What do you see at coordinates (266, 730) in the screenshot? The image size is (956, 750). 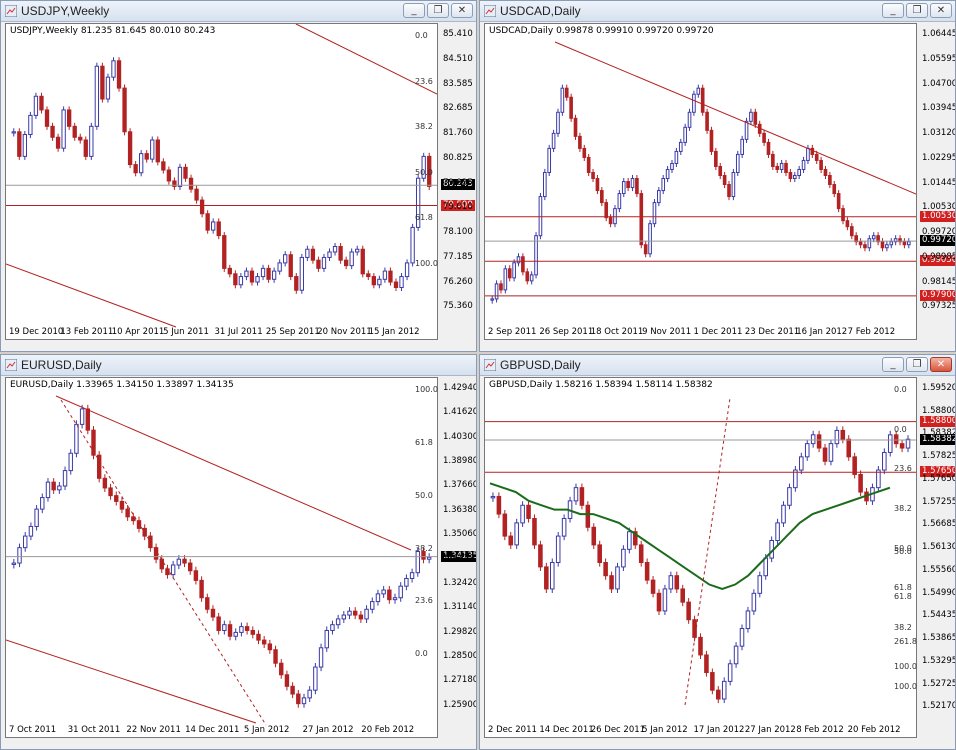 I see `x-tick-label: 5 Jan 2012` at bounding box center [266, 730].